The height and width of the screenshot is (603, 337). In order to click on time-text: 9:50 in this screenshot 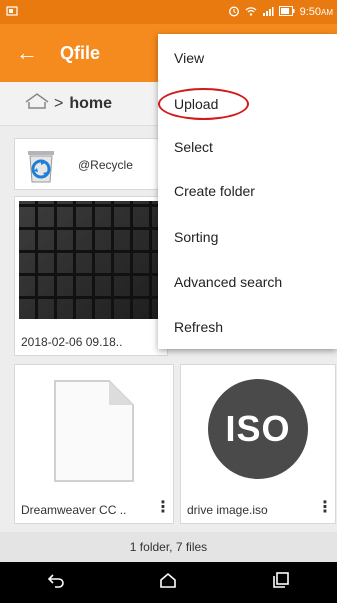, I will do `click(310, 12)`.